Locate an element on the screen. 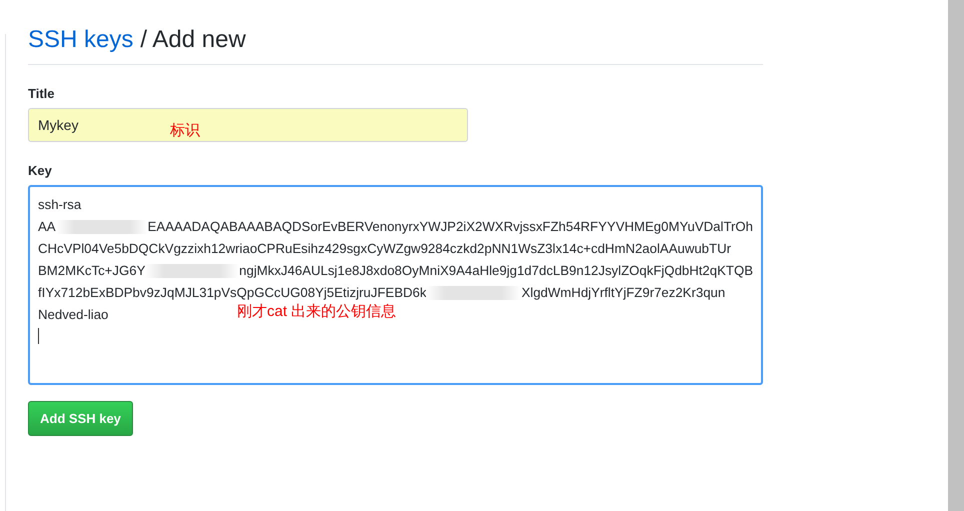  scrollbar is located at coordinates (956, 255).